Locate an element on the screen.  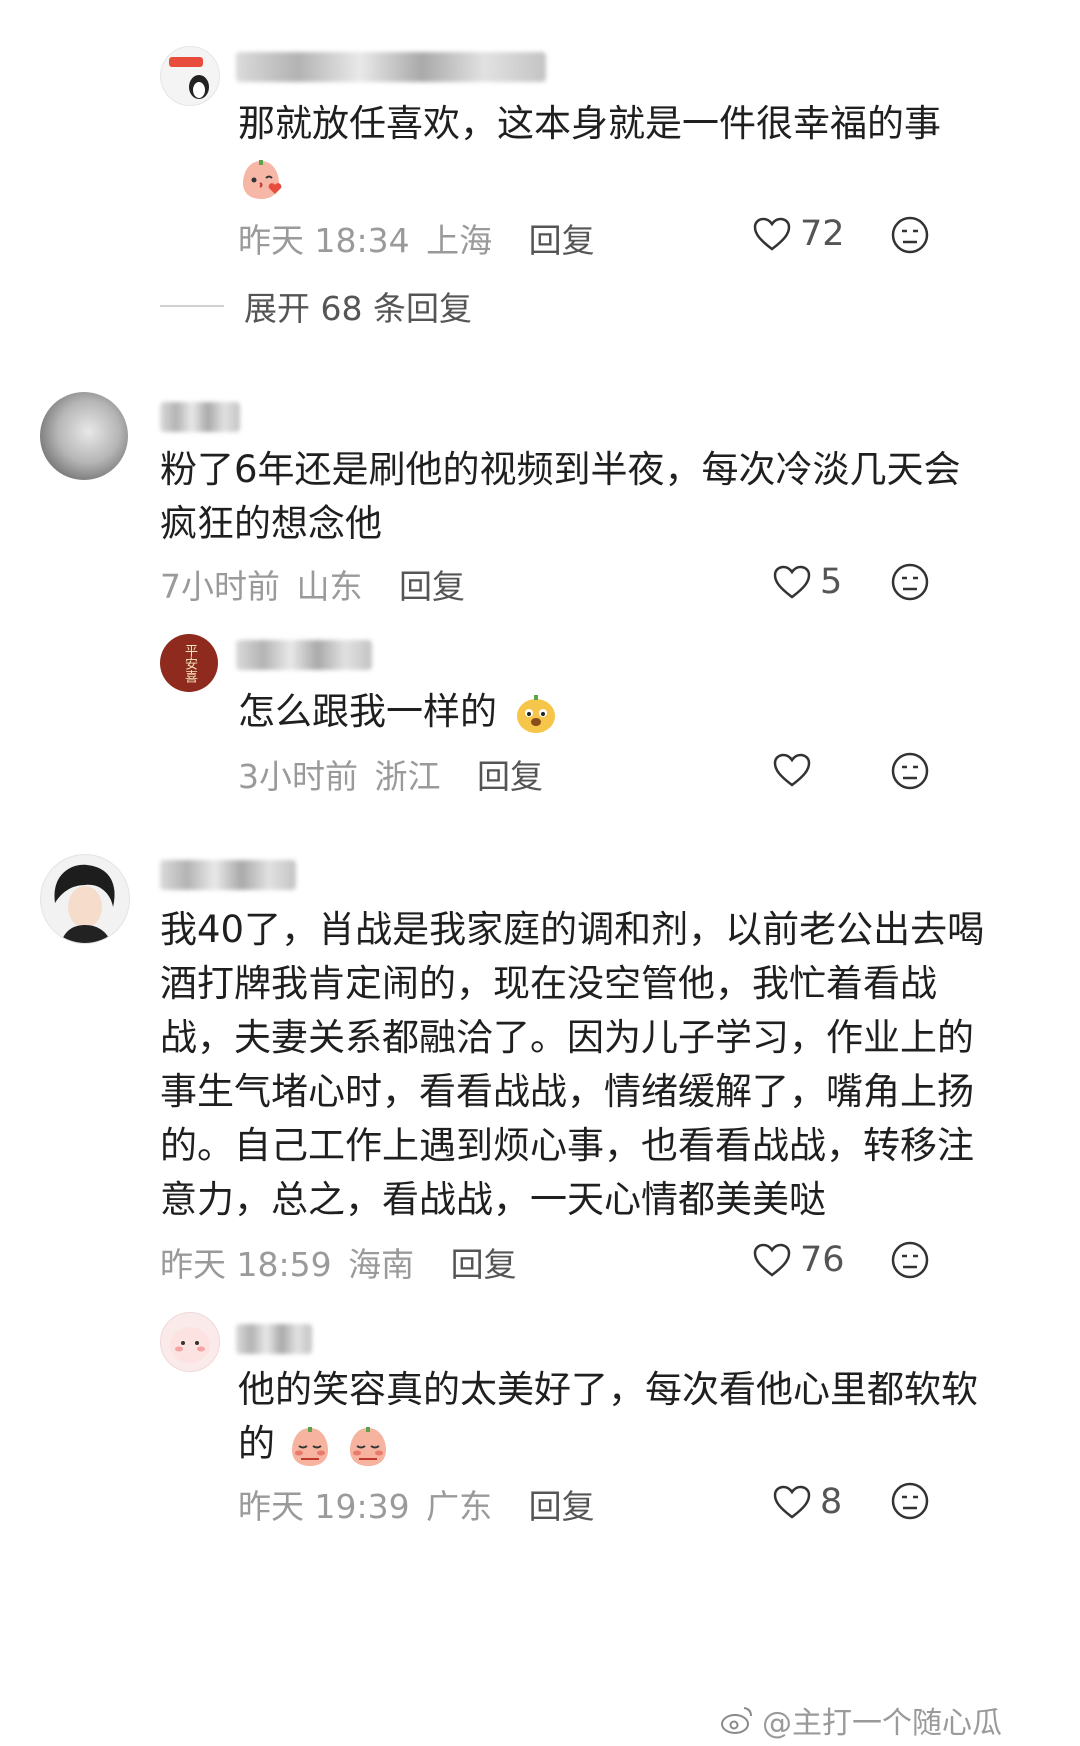
comment-text-line: 意力，总之，看战战，一天心情都美美哒 is located at coordinates (493, 1199).